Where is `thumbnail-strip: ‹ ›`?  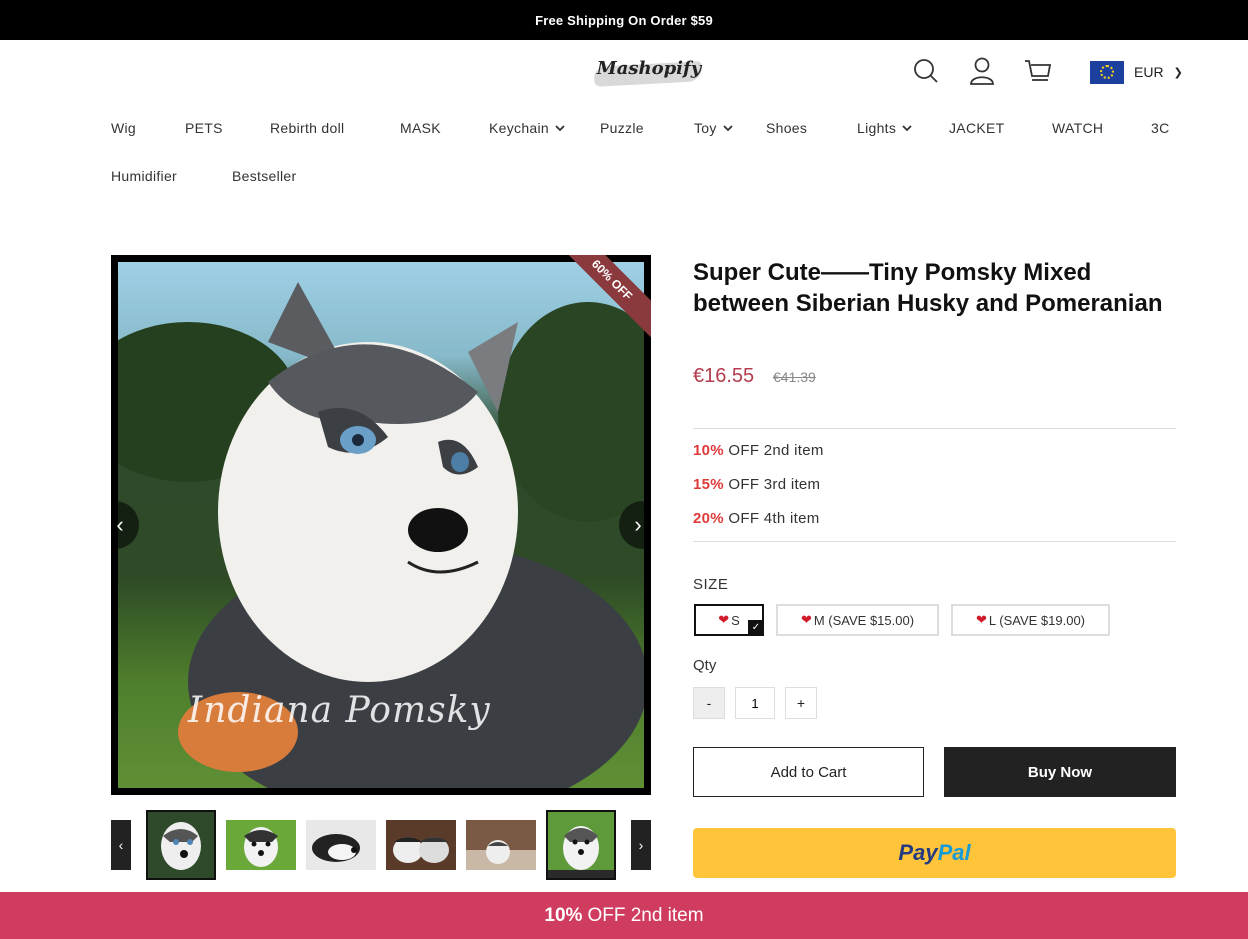 thumbnail-strip: ‹ › is located at coordinates (381, 845).